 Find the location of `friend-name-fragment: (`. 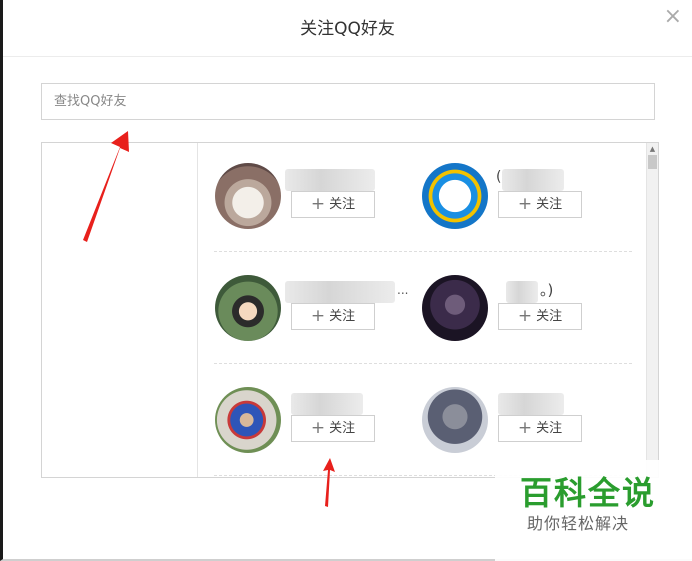

friend-name-fragment: ( is located at coordinates (499, 177).